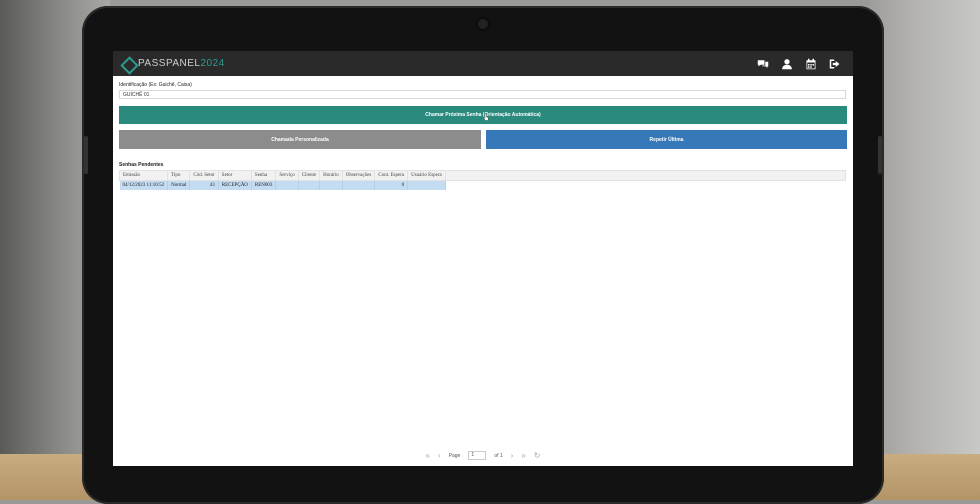 This screenshot has width=980, height=504. What do you see at coordinates (925, 250) in the screenshot?
I see `background-right` at bounding box center [925, 250].